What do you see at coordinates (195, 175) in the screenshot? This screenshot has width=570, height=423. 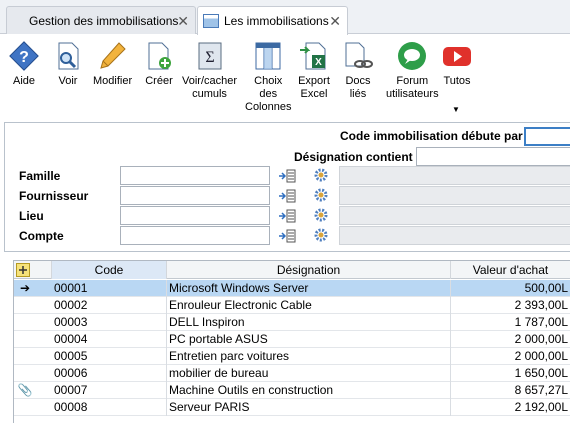 I see `famille-input` at bounding box center [195, 175].